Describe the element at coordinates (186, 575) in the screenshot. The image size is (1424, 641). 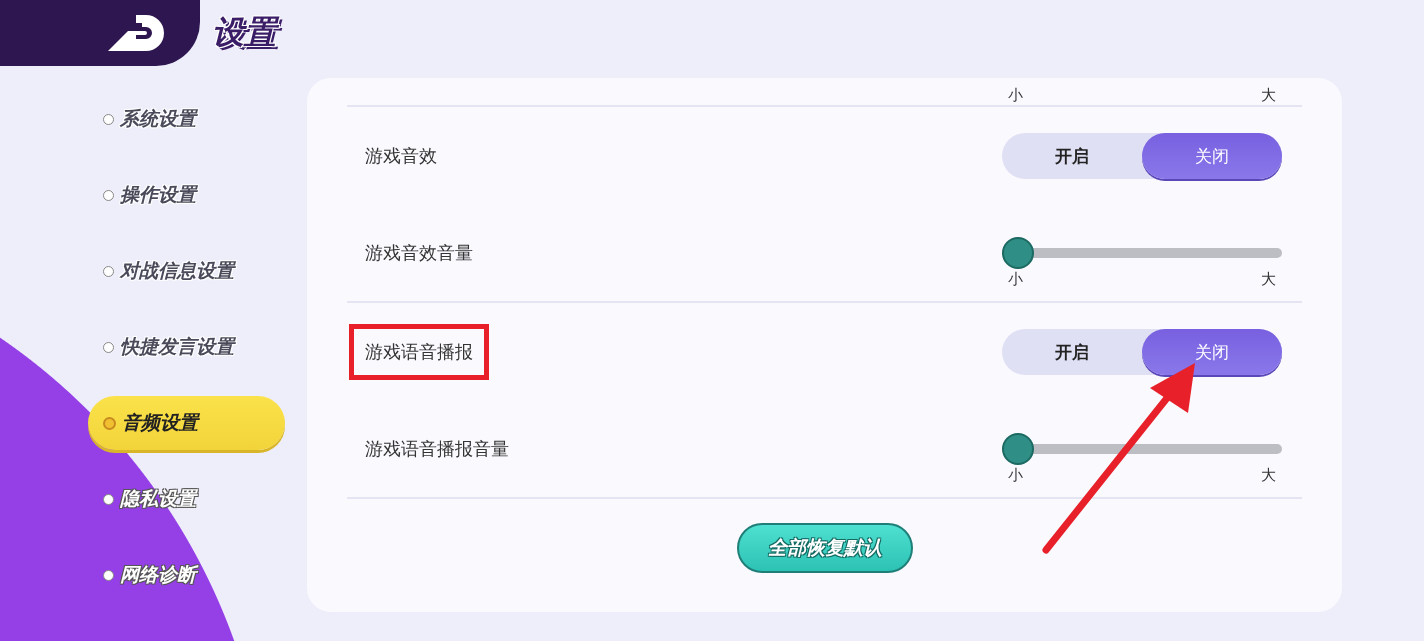
I see `sidebar-item: 网络诊断` at that location.